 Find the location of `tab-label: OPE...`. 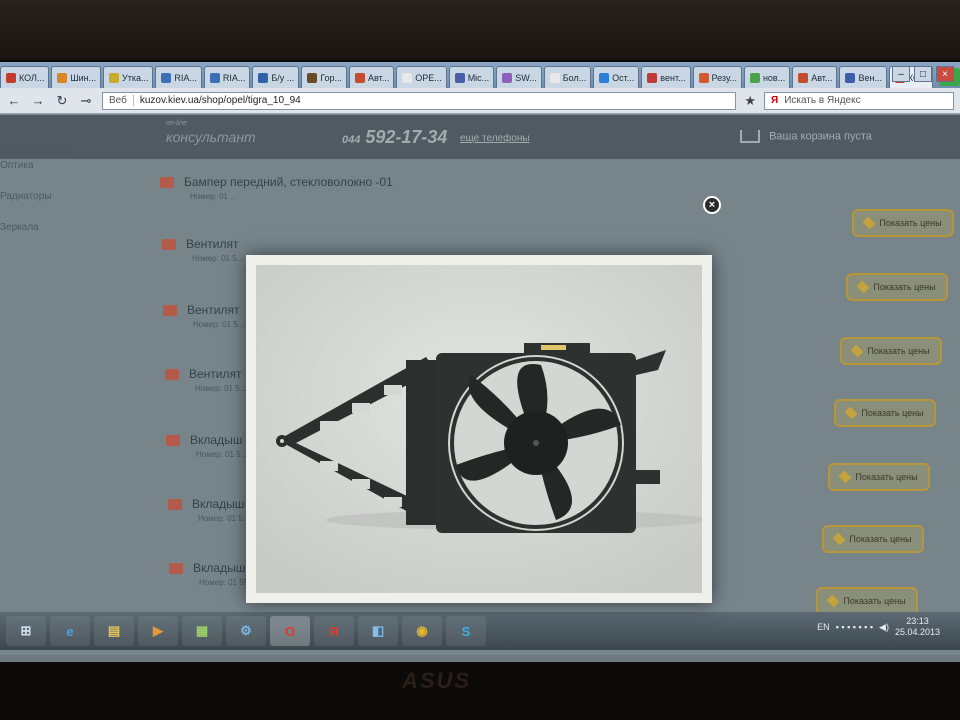

tab-label: OPE... is located at coordinates (428, 77).